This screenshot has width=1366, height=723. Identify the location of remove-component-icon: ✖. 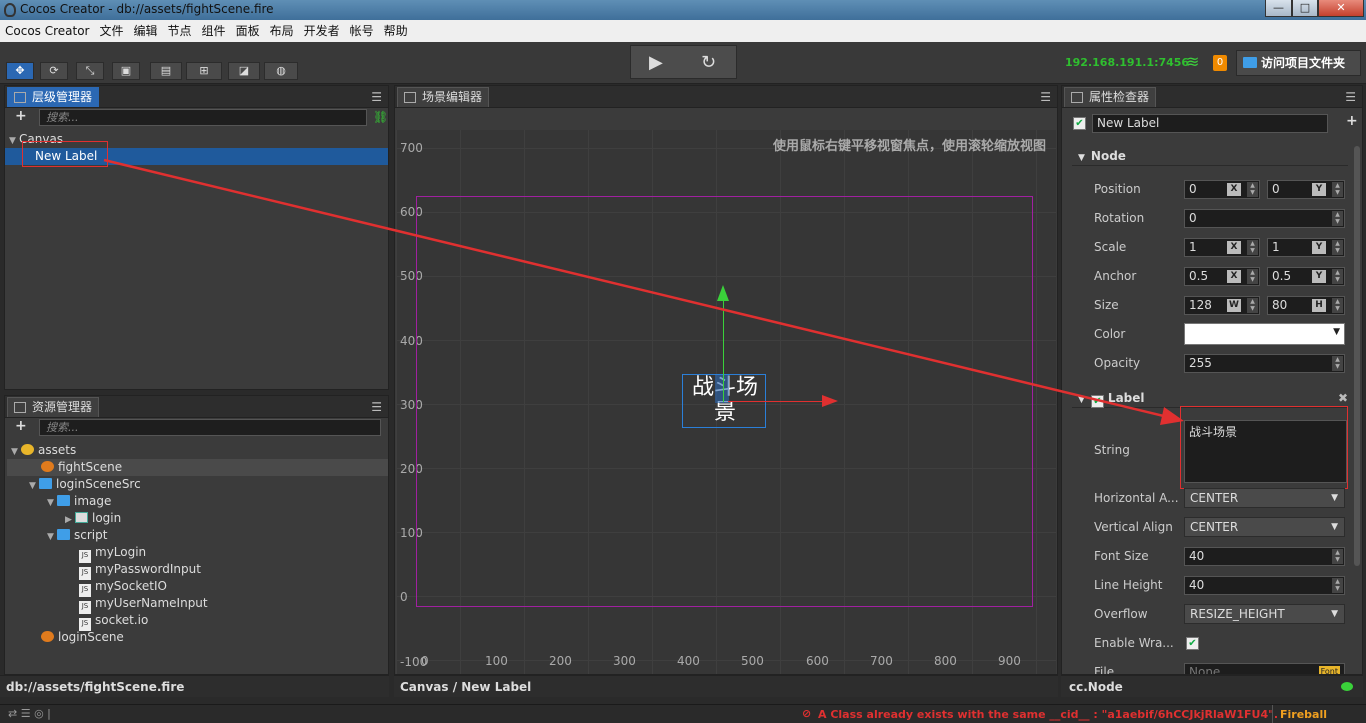
(1343, 398).